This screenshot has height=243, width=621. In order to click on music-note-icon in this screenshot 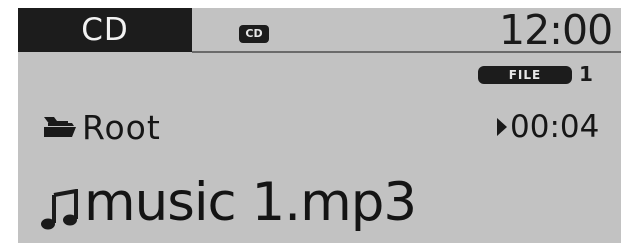, I will do `click(59, 209)`.